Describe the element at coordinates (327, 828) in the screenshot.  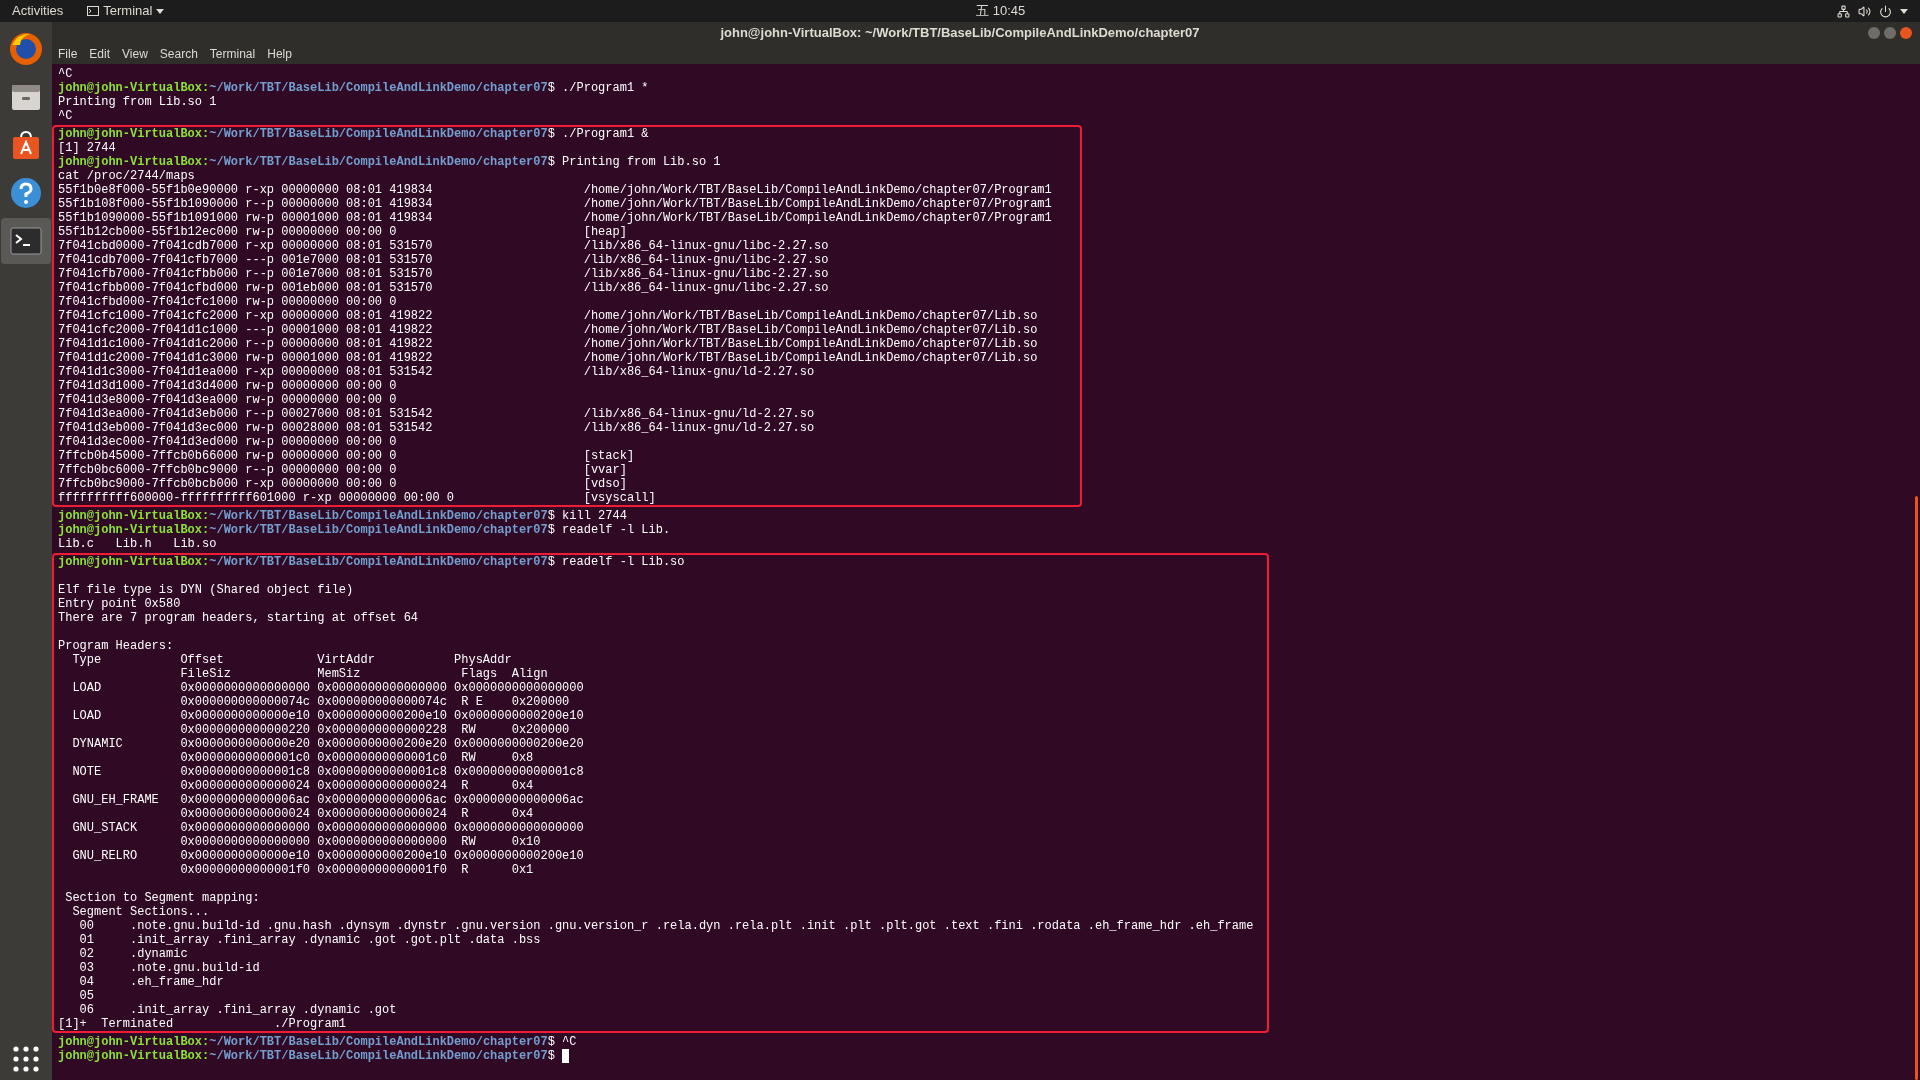
I see `output-line: GNU_STACK 0x0000000000000000 0x0000000000000000 0x0000000000000000` at that location.